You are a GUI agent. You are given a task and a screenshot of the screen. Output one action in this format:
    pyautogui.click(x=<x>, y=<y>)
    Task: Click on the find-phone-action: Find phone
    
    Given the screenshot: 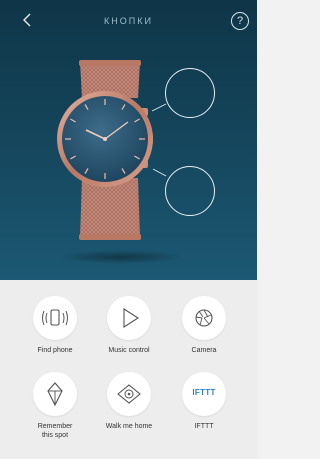 What is the action you would take?
    pyautogui.click(x=55, y=325)
    